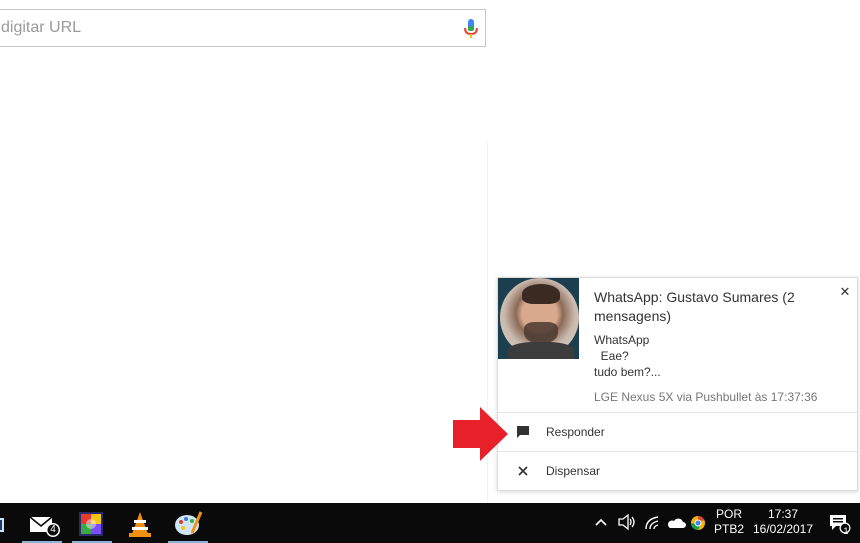 The height and width of the screenshot is (543, 860). Describe the element at coordinates (728, 514) in the screenshot. I see `language-code: POR` at that location.